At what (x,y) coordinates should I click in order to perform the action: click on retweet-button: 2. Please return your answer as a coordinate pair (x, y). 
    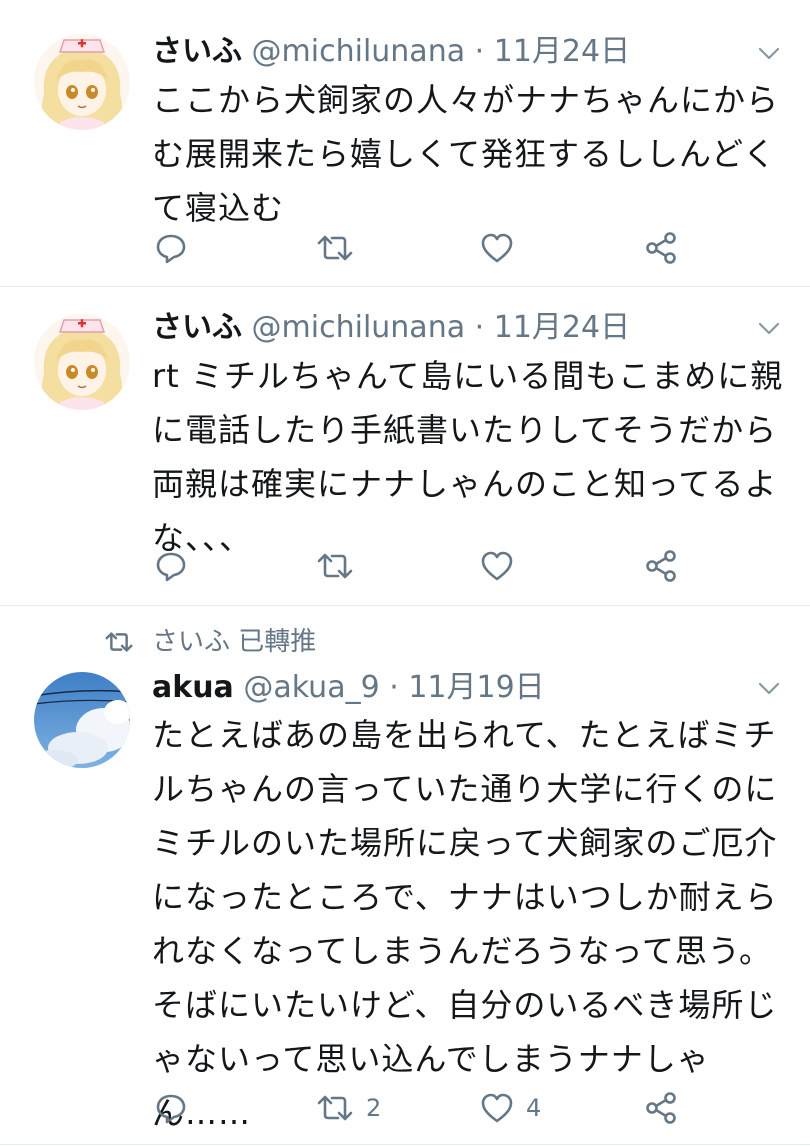
    Looking at the image, I should click on (348, 1108).